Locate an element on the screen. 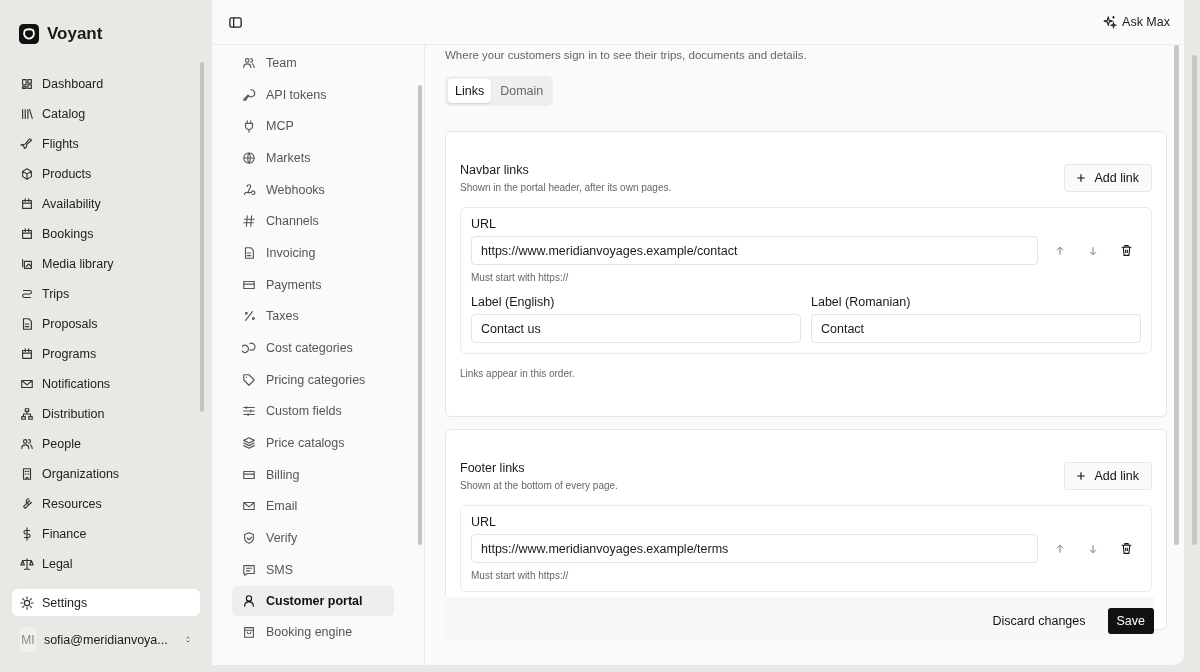 The width and height of the screenshot is (1200, 672). section-description: Shown in the portal header, after its own pages. is located at coordinates (566, 187).